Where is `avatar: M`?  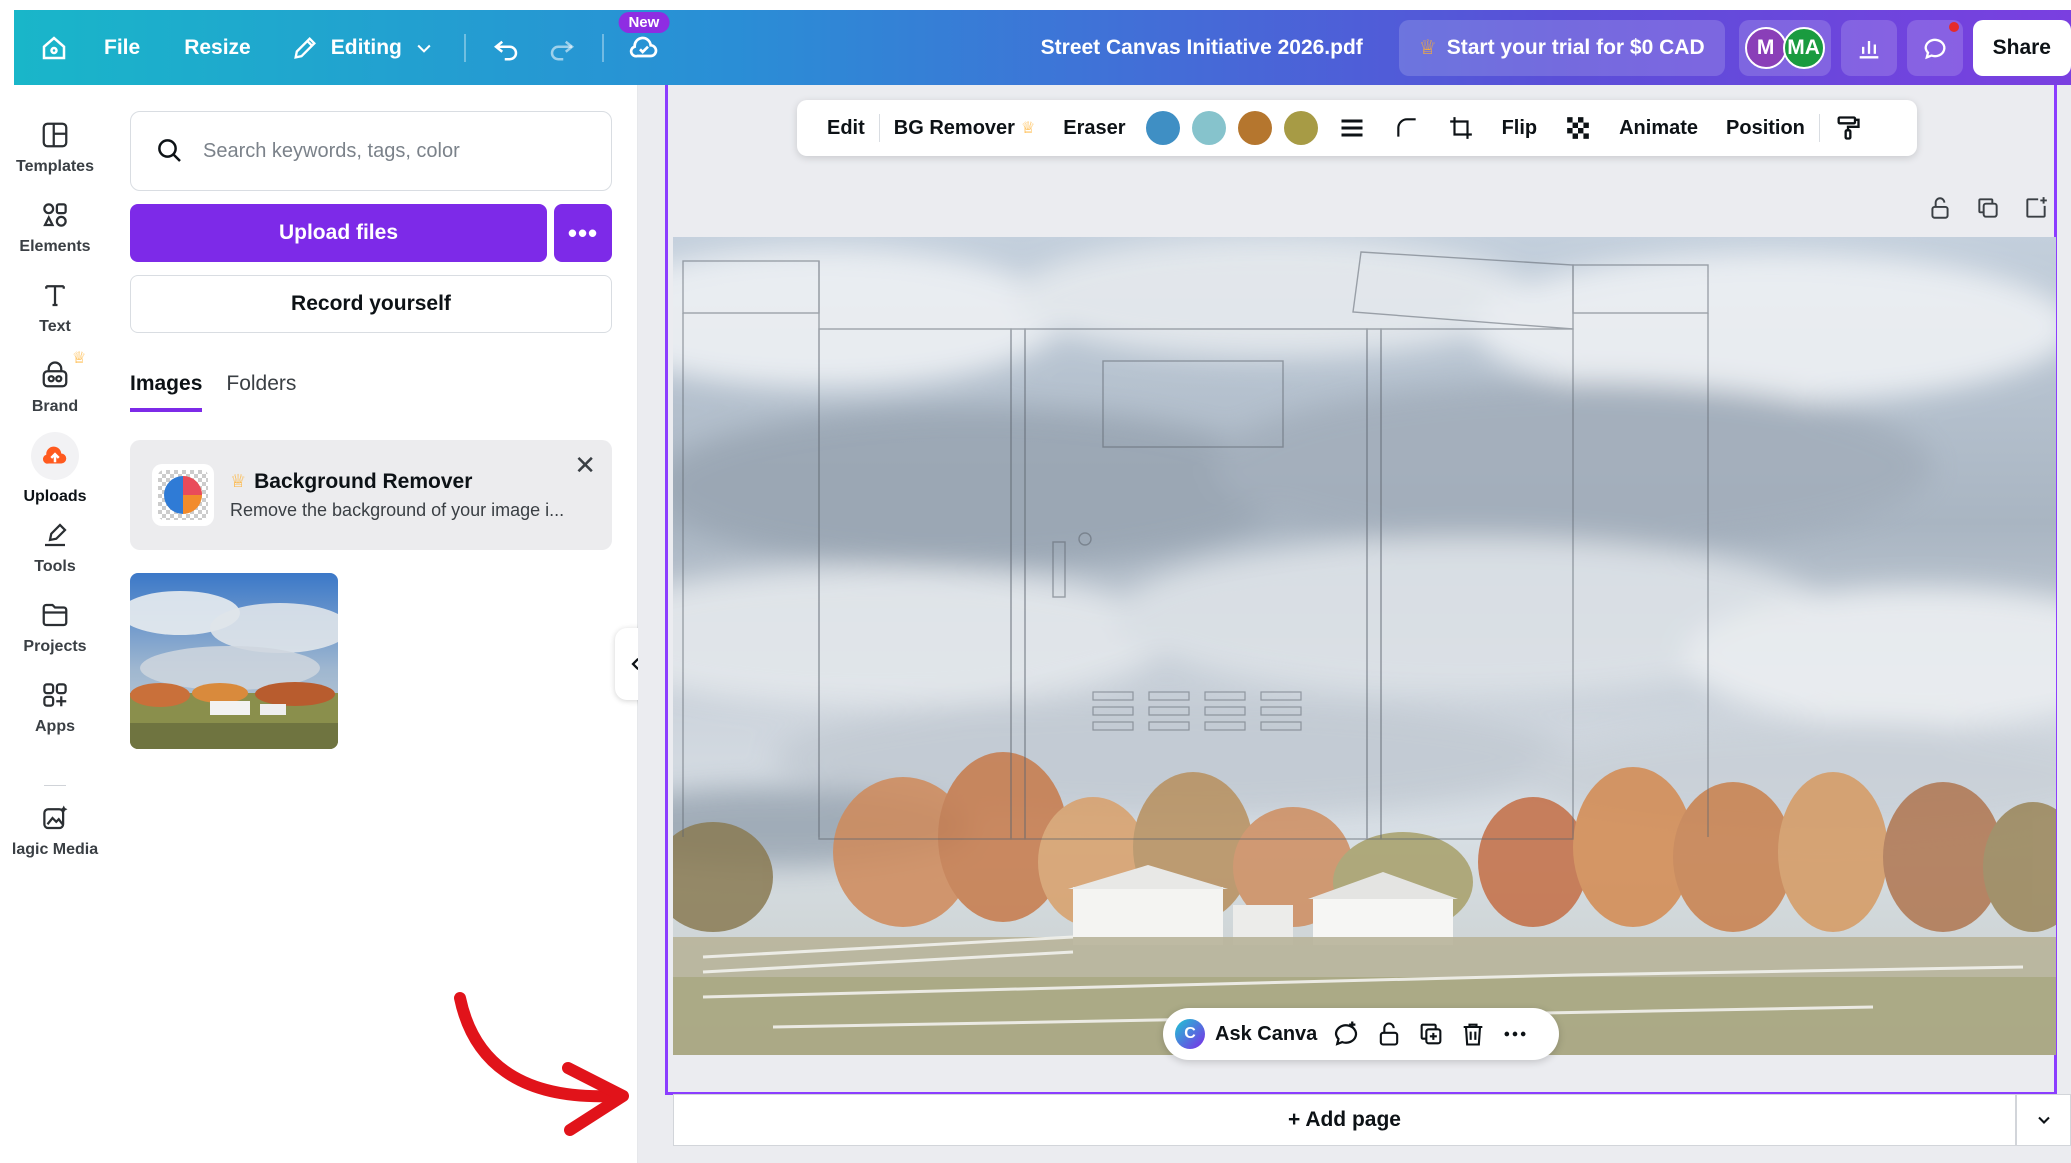 avatar: M is located at coordinates (1765, 47).